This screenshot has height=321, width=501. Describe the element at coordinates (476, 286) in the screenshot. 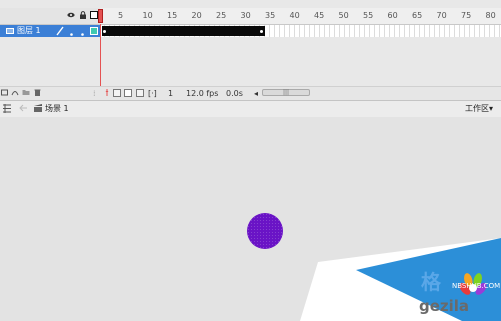

I see `watermark-url: NBSHUB.COM` at that location.